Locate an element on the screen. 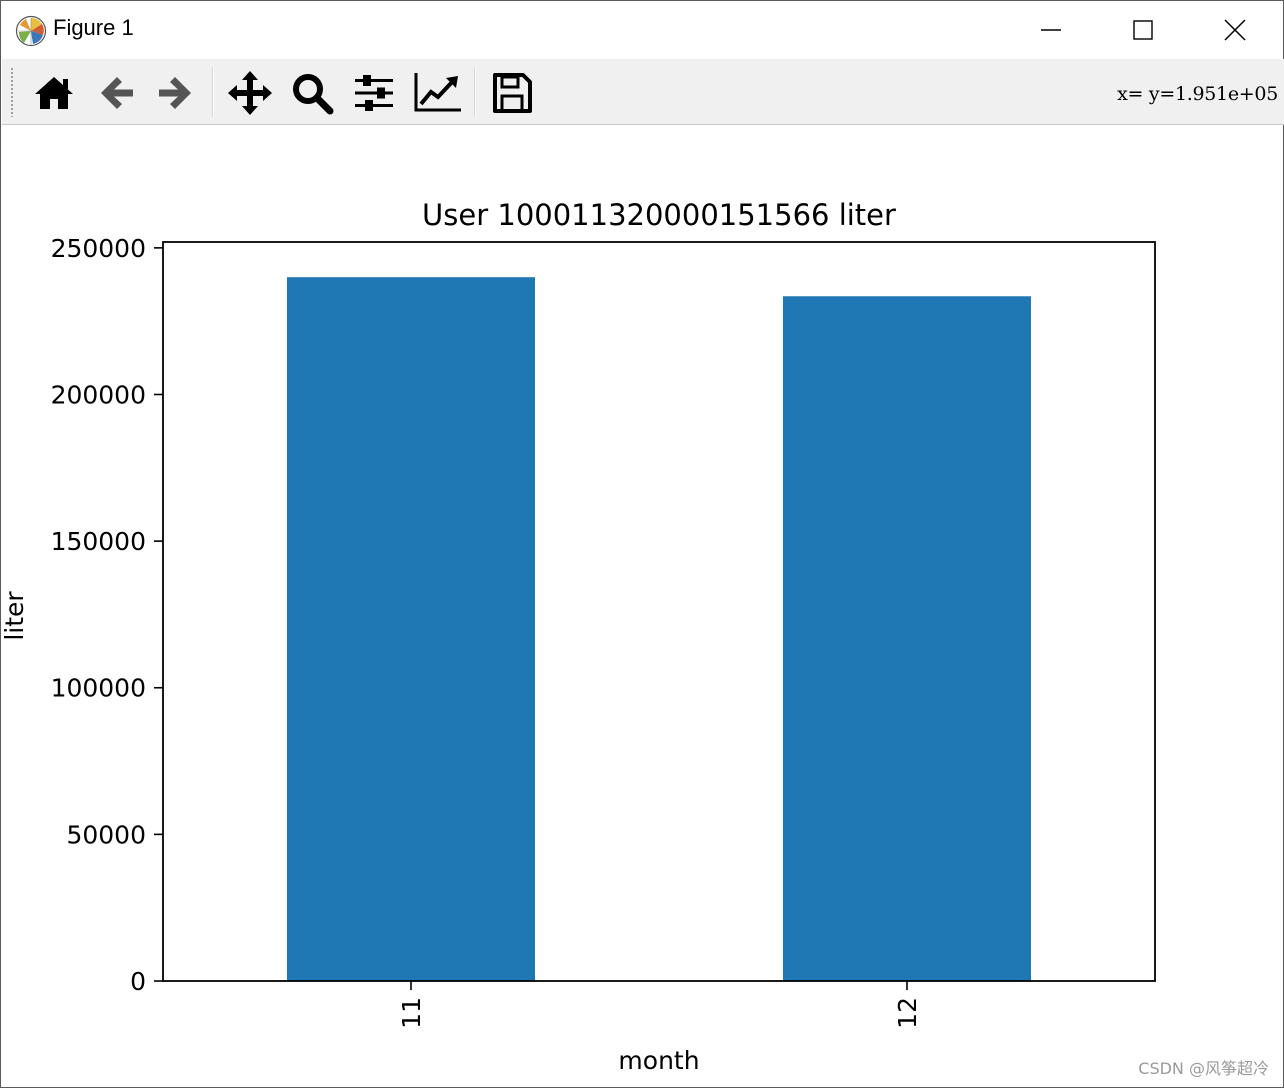 This screenshot has width=1284, height=1088. minimize-button is located at coordinates (1051, 30).